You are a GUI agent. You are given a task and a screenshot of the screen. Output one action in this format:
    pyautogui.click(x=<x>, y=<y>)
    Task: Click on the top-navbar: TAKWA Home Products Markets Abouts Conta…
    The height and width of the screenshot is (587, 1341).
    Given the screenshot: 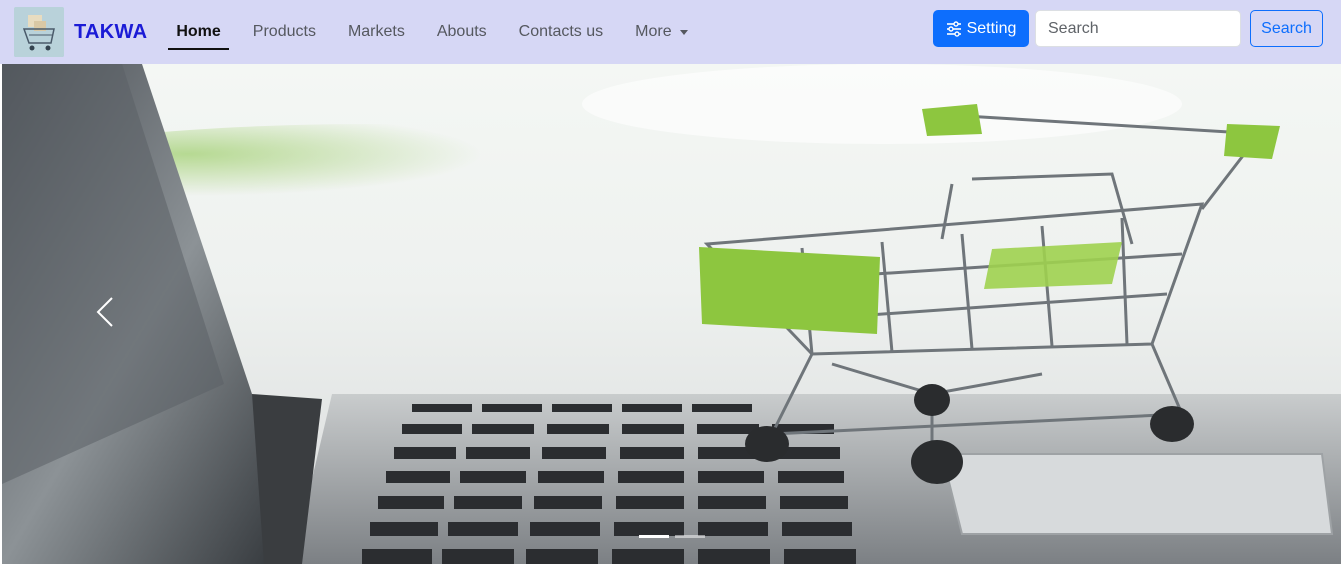 What is the action you would take?
    pyautogui.click(x=670, y=32)
    